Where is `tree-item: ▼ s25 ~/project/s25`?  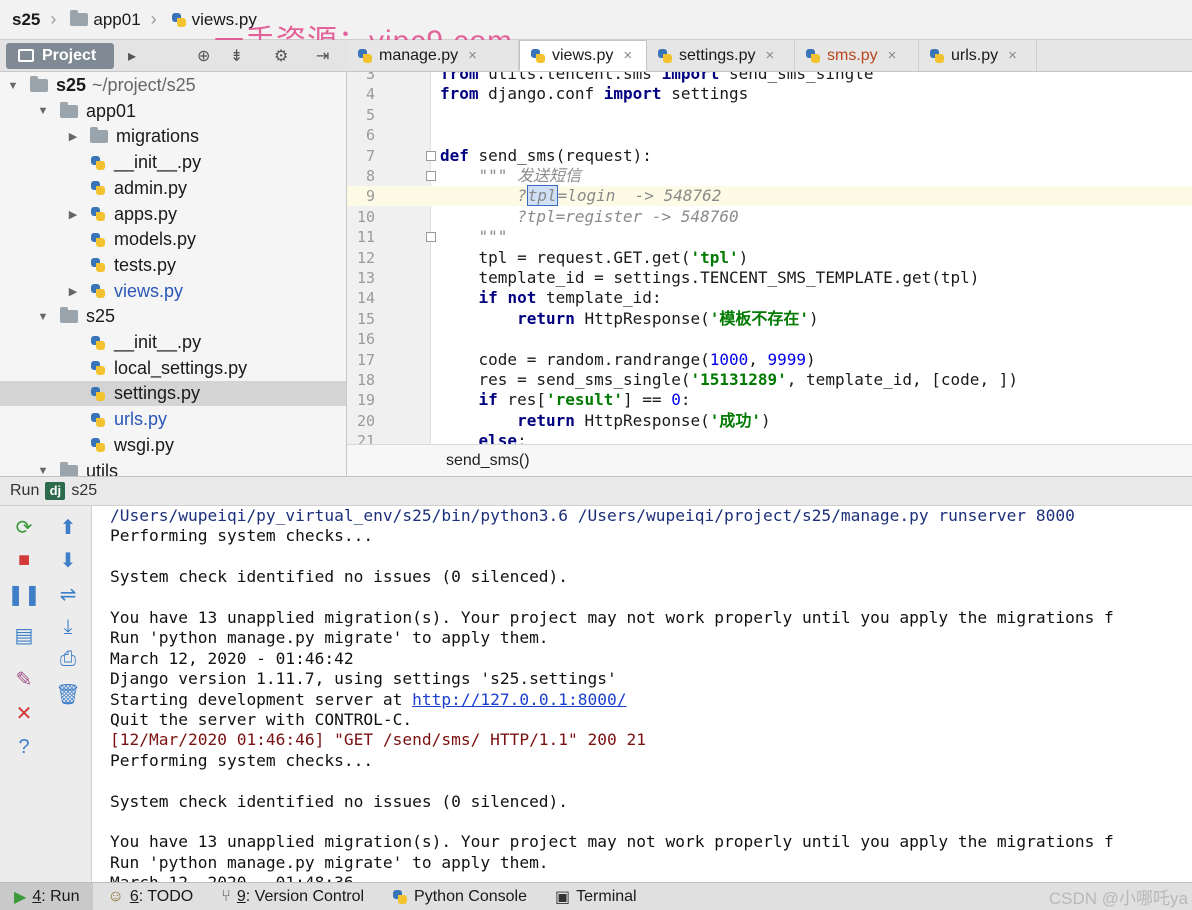
tree-item: ▼ s25 ~/project/s25 is located at coordinates (173, 85).